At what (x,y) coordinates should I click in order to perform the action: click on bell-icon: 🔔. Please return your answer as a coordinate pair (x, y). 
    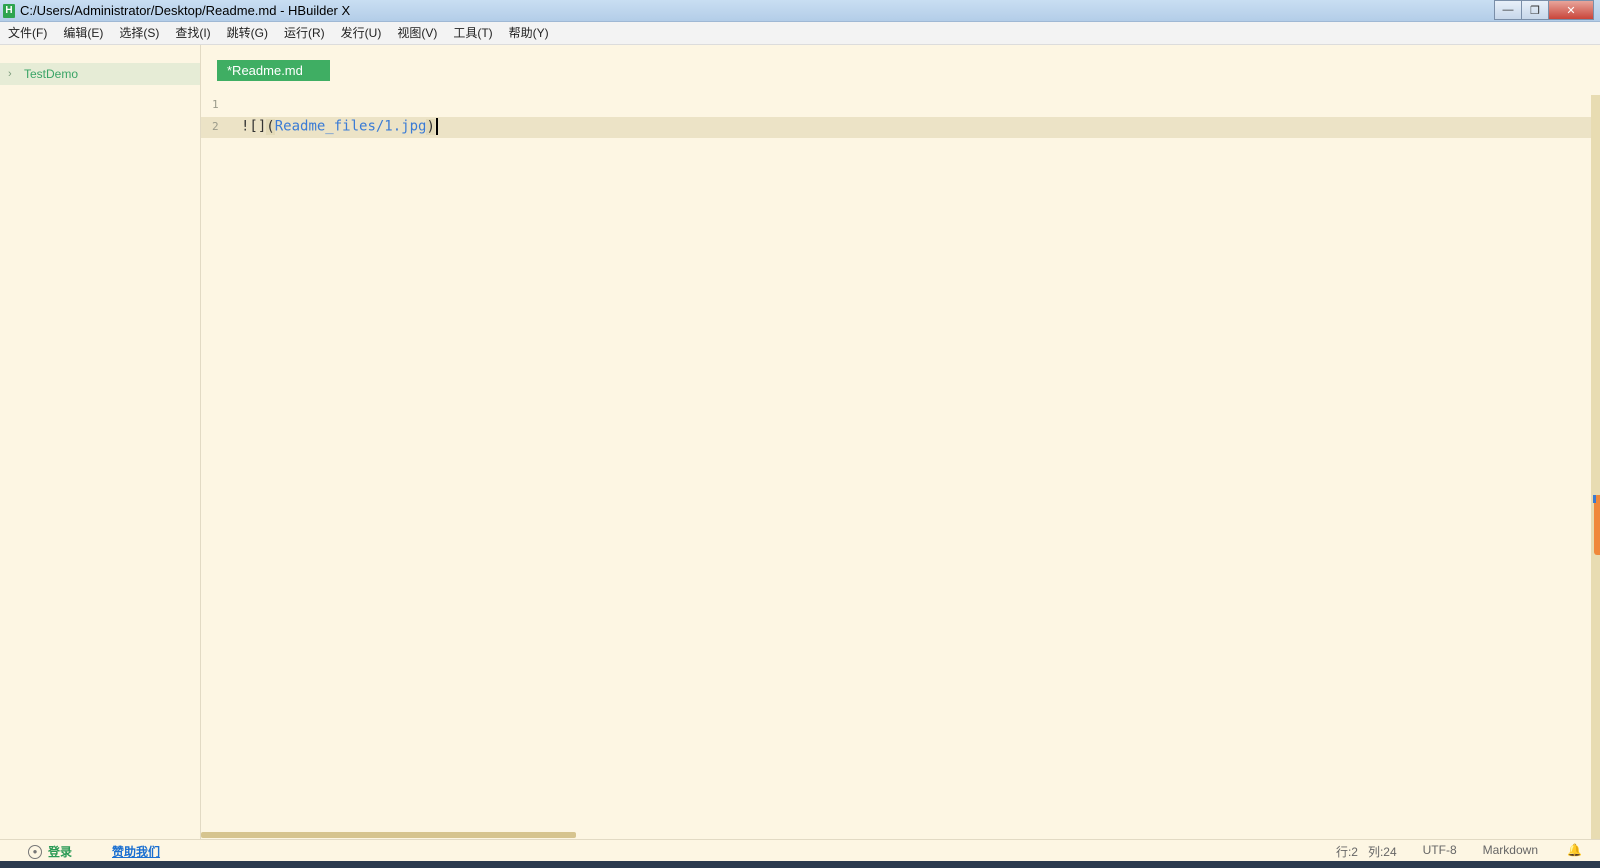
    Looking at the image, I should click on (1574, 850).